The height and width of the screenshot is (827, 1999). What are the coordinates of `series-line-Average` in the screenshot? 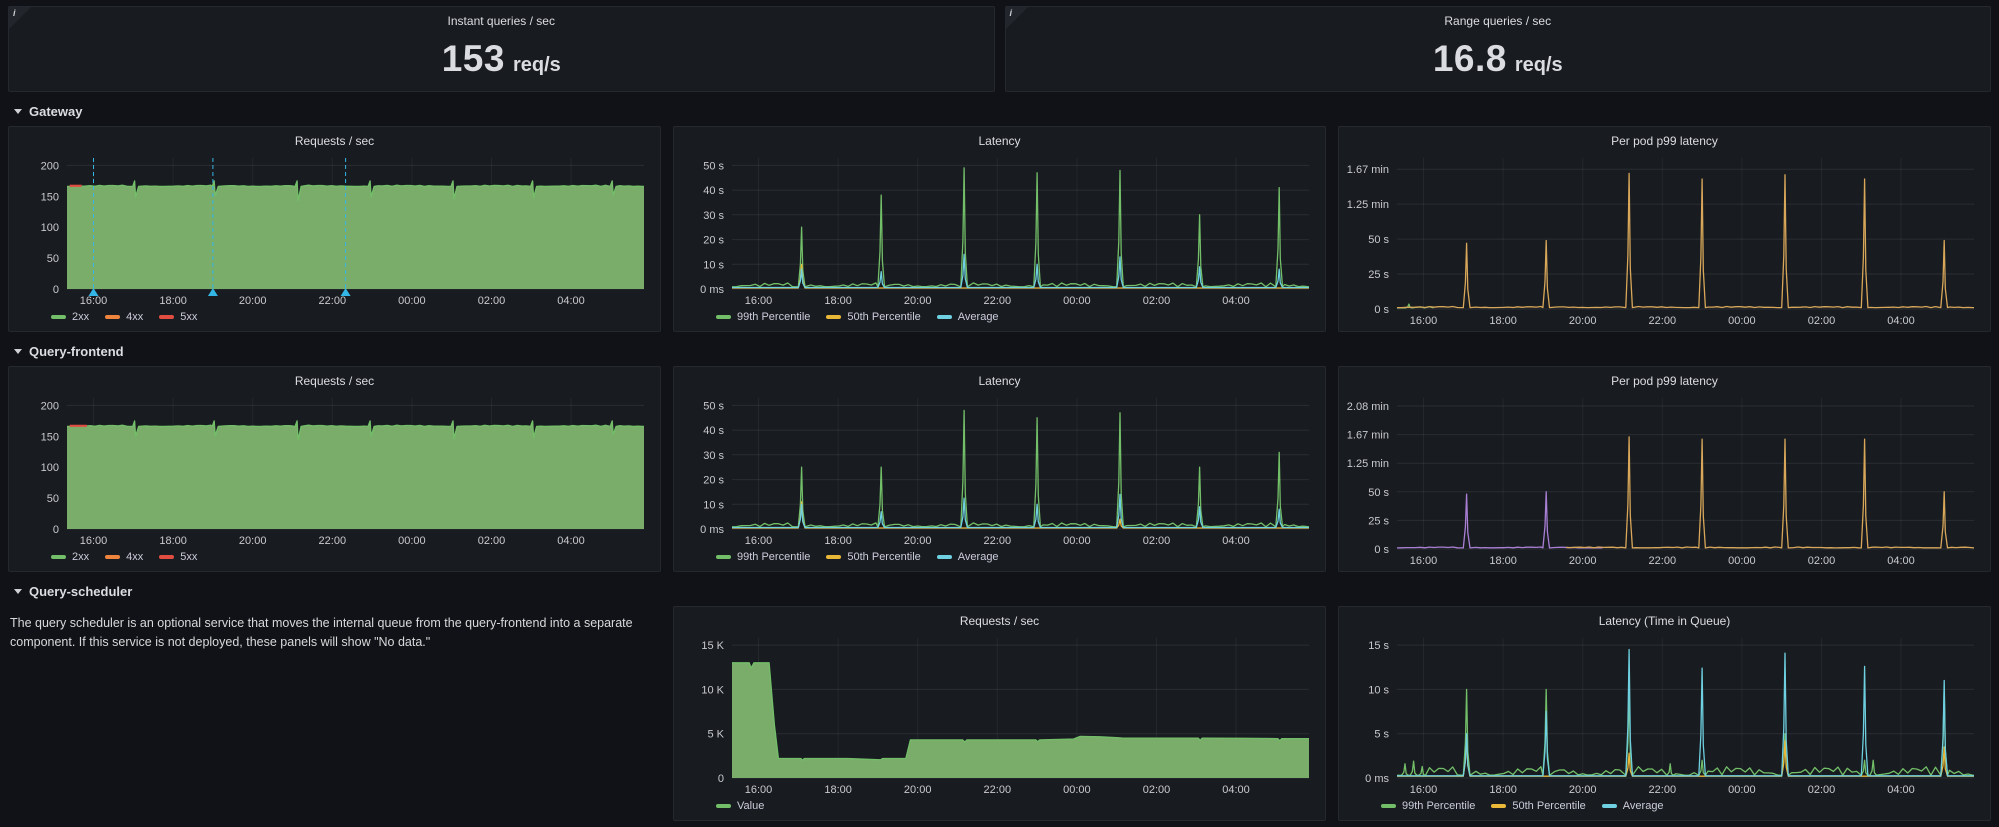 It's located at (1020, 511).